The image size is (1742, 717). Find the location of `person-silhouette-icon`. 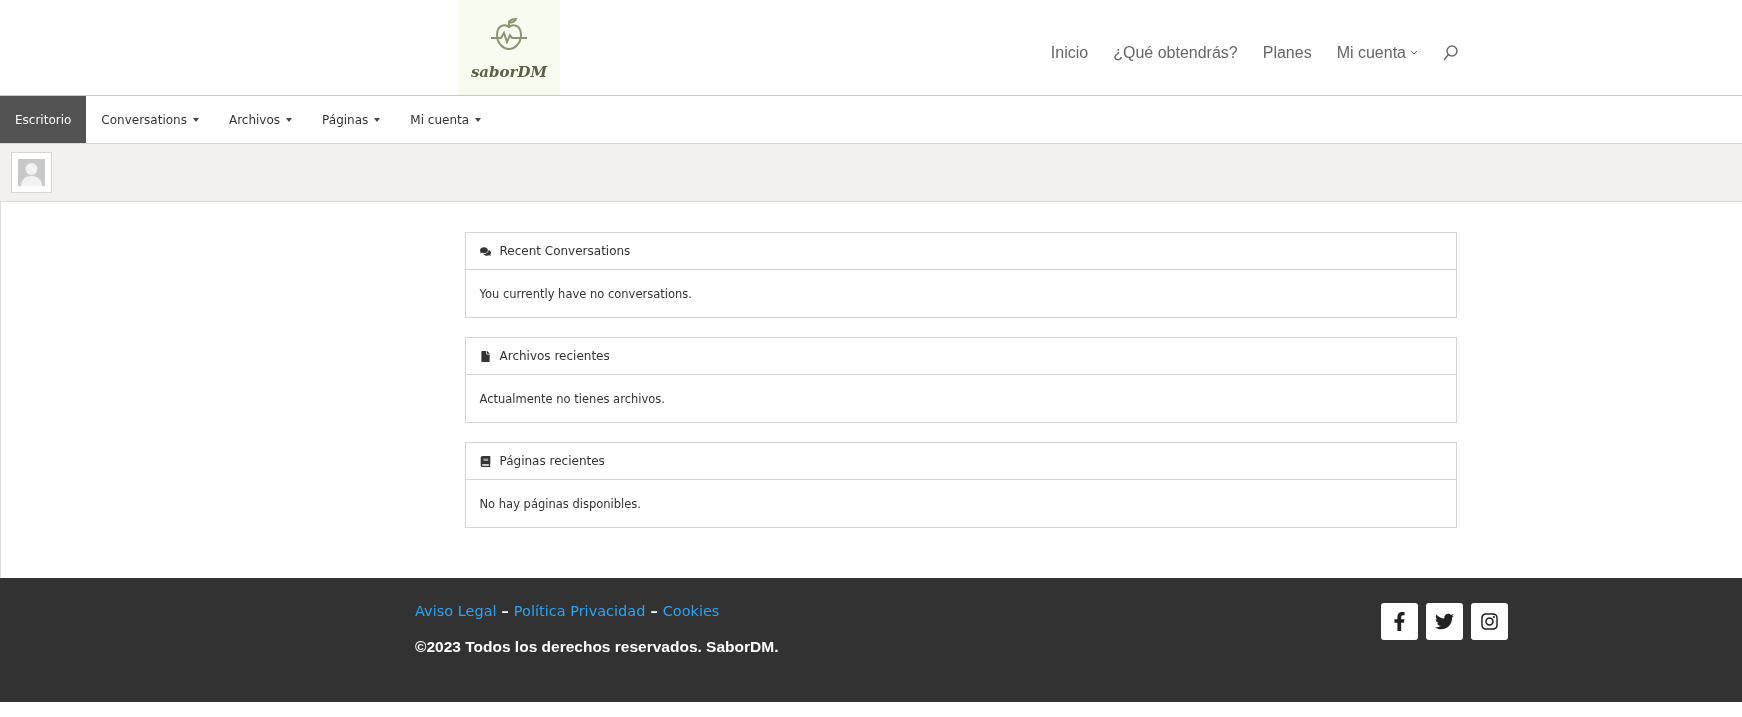

person-silhouette-icon is located at coordinates (31, 172).